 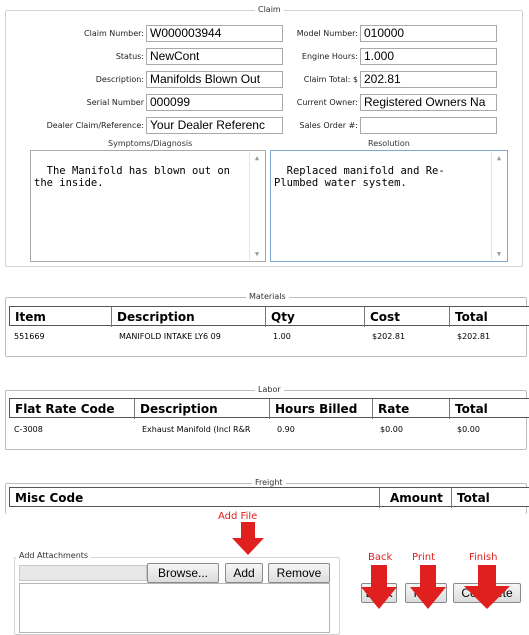 I want to click on claim-number-label: Claim Number:, so click(x=114, y=33).